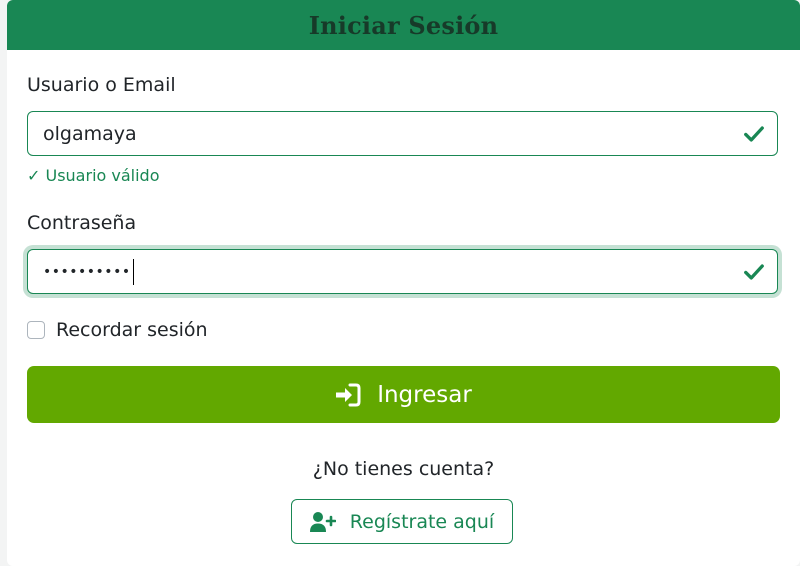 The image size is (800, 566). Describe the element at coordinates (348, 394) in the screenshot. I see `sign-in-icon` at that location.